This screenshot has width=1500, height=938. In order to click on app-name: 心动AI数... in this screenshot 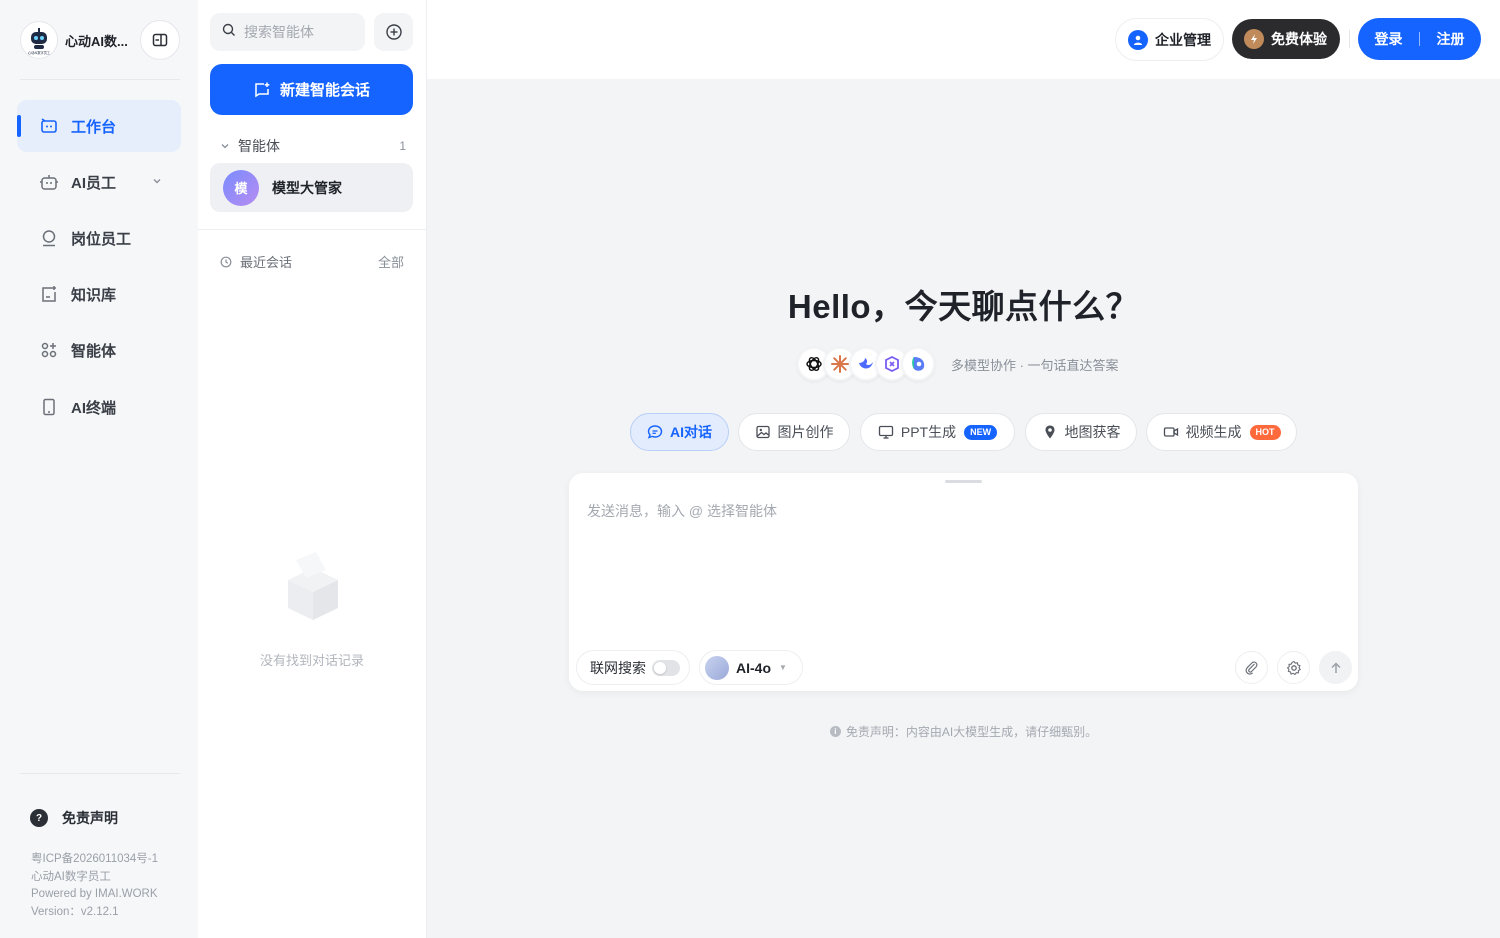, I will do `click(96, 41)`.